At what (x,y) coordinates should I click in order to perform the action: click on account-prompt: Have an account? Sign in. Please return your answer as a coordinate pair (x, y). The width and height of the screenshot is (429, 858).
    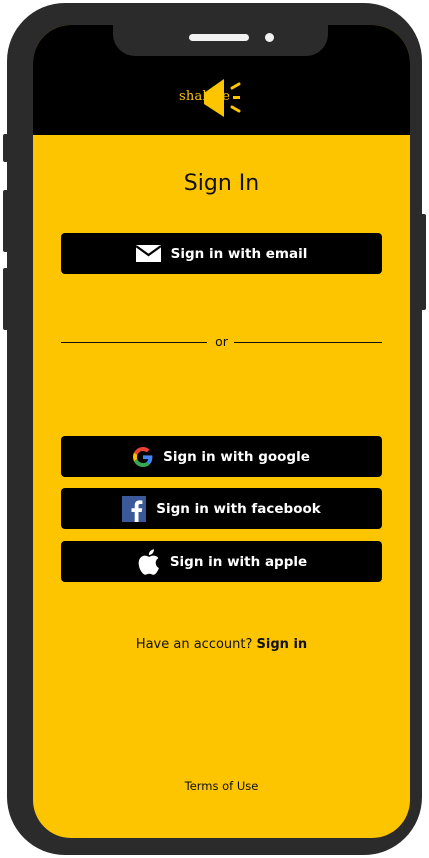
    Looking at the image, I should click on (221, 644).